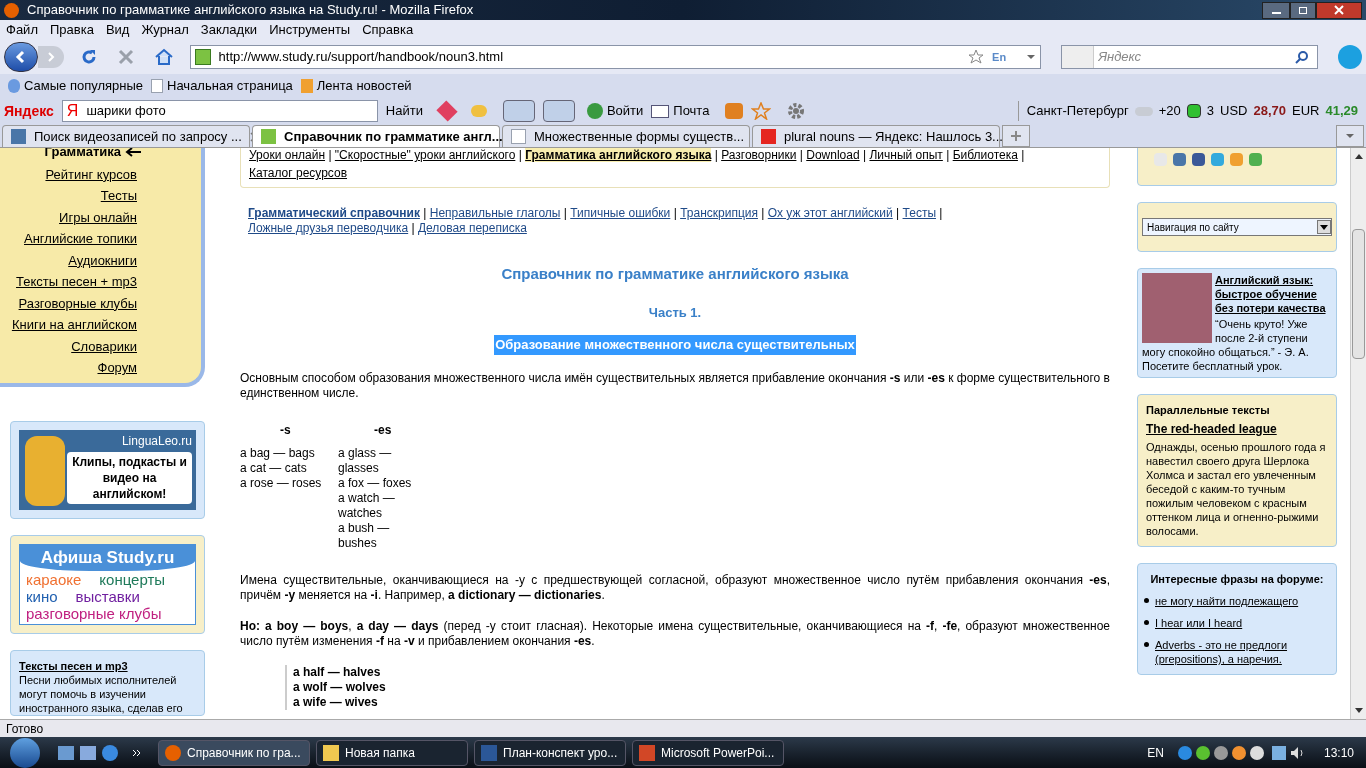  What do you see at coordinates (219, 111) in the screenshot?
I see `yandex-search-field: Я шарики фото` at bounding box center [219, 111].